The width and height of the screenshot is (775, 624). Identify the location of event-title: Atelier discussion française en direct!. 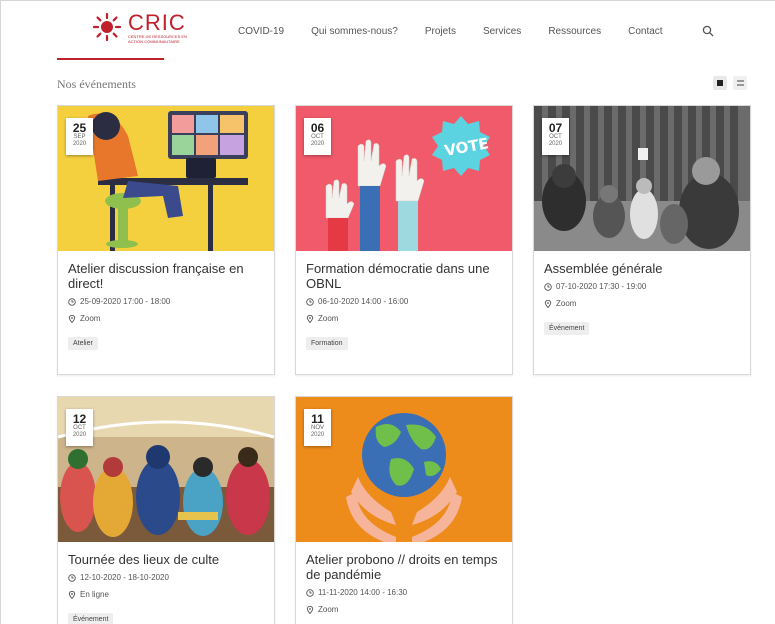
(168, 276).